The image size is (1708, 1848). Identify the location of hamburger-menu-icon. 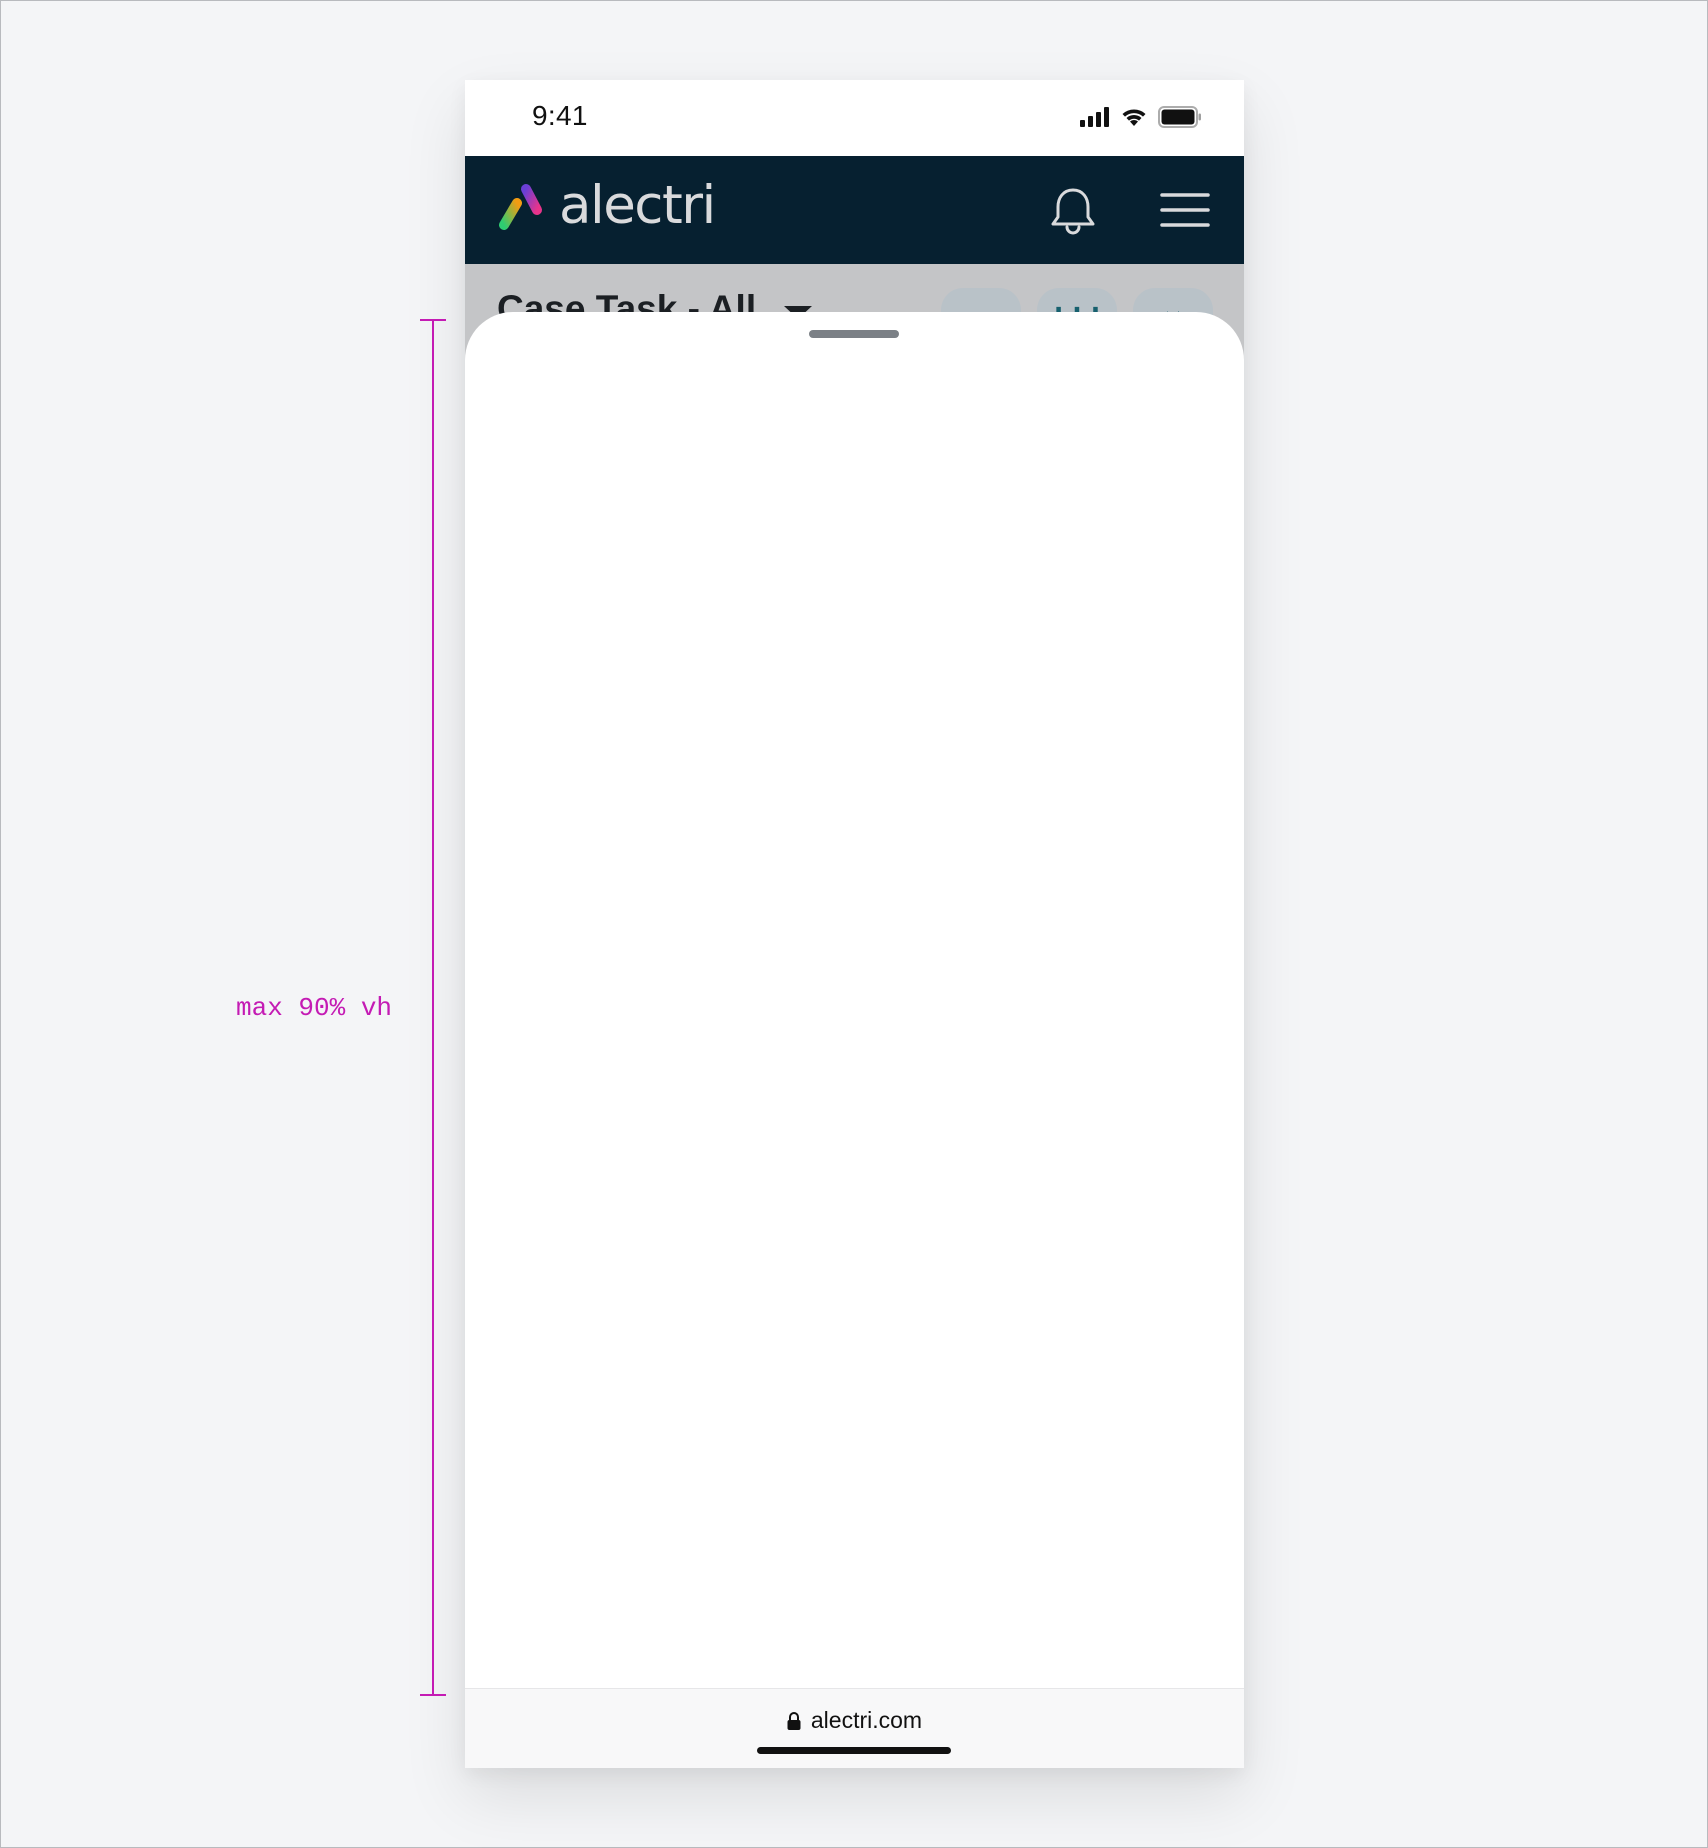
(1185, 210).